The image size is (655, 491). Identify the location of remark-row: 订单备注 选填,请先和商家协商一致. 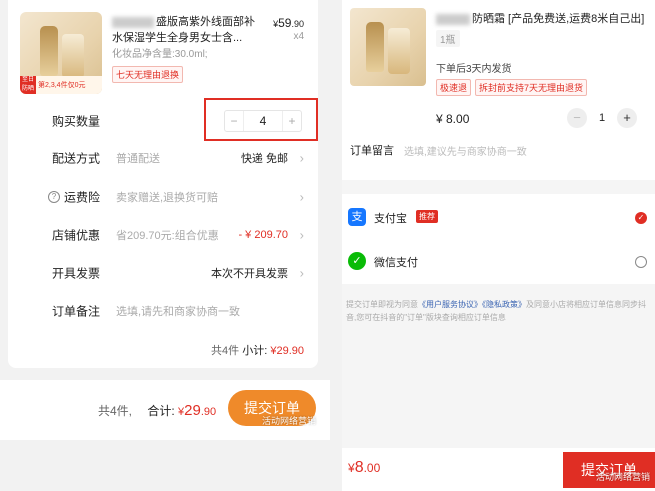
(163, 311).